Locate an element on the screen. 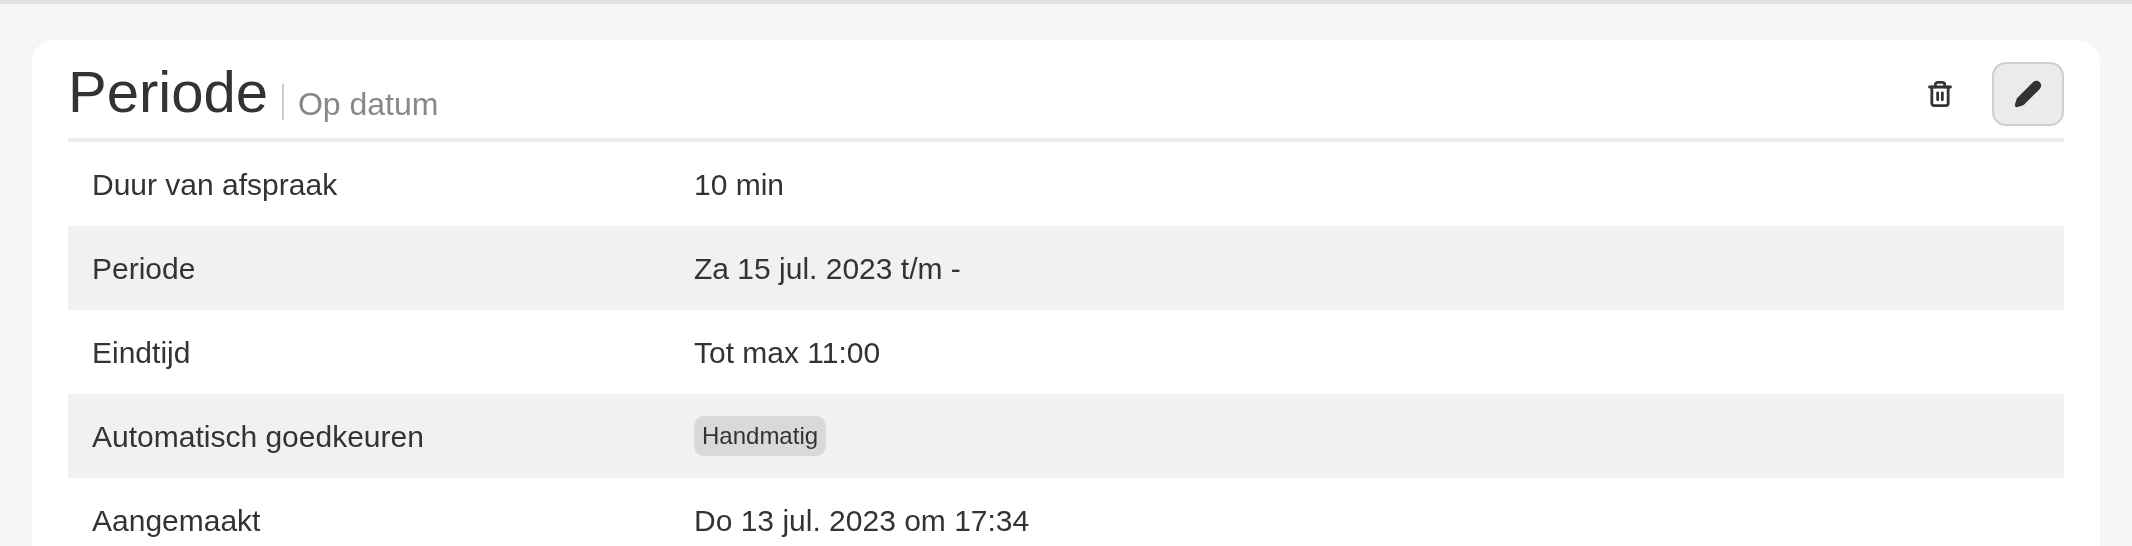 The image size is (2132, 546). edit-button is located at coordinates (2028, 94).